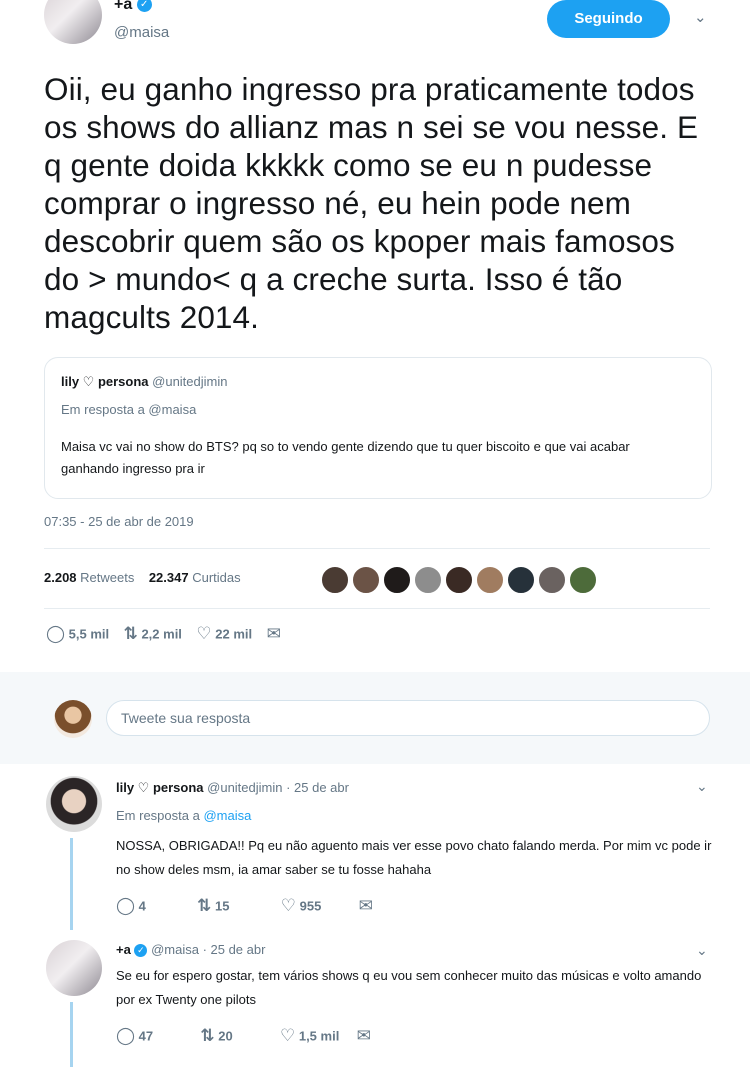 Image resolution: width=750 pixels, height=1067 pixels. I want to click on retweets-label: Retweets, so click(107, 577).